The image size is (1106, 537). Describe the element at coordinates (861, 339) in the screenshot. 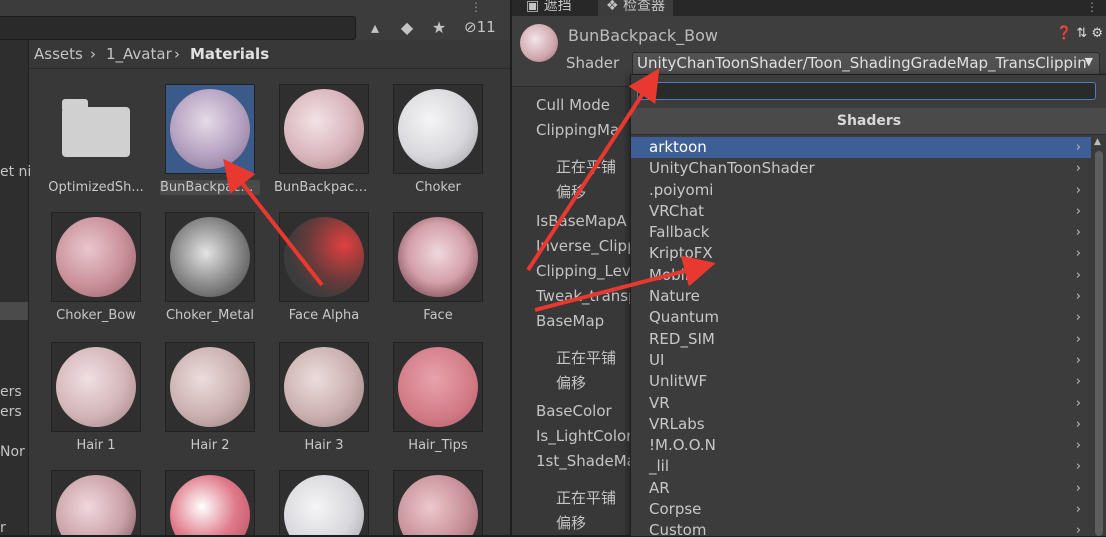

I see `shader-menu-item: RED_SIM ›` at that location.